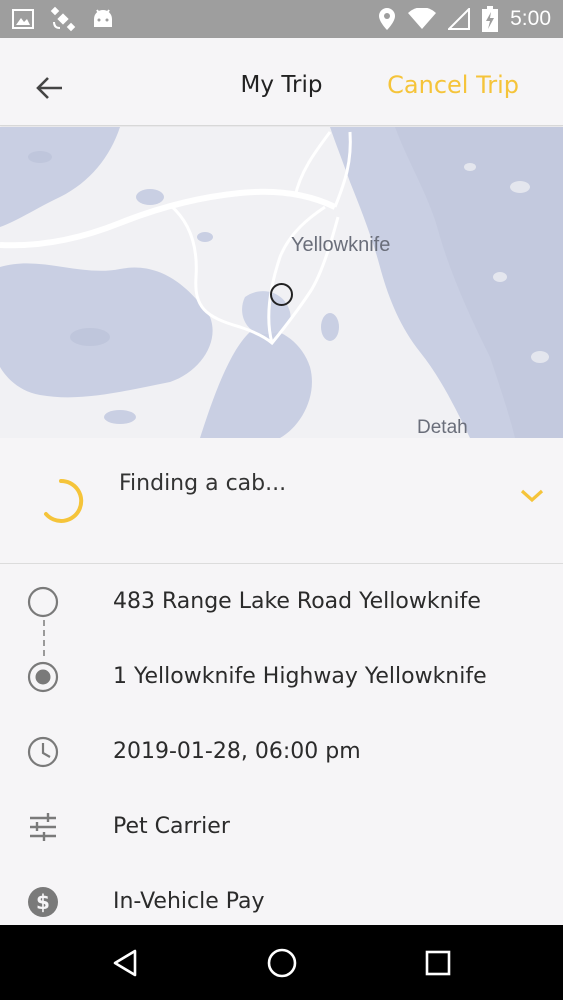 This screenshot has width=563, height=1000. Describe the element at coordinates (422, 19) in the screenshot. I see `wifi-icon` at that location.